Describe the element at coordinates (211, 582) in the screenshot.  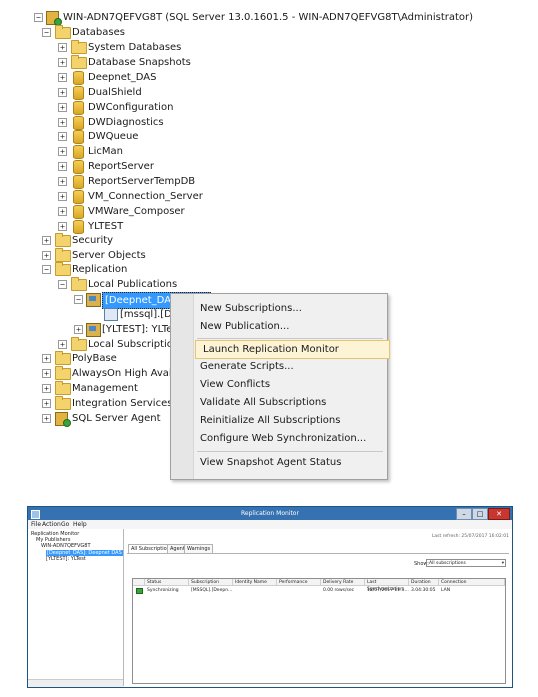
I see `column-header: Subscription` at that location.